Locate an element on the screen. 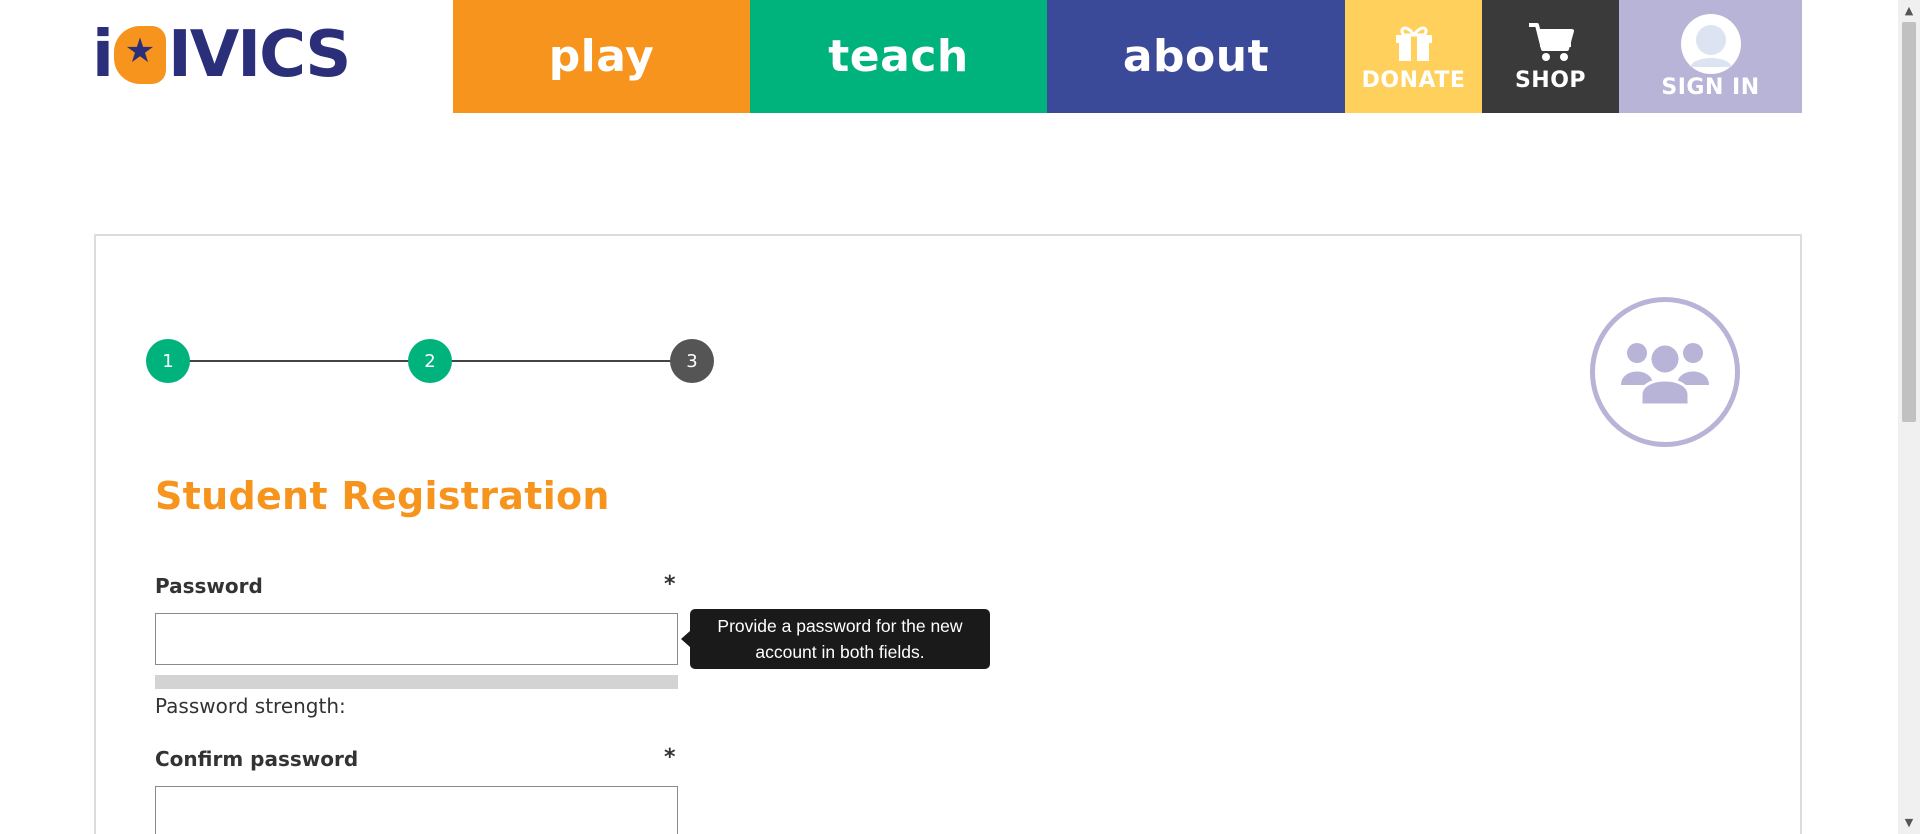  page-scrollbar: ▲ ▼ is located at coordinates (1909, 417).